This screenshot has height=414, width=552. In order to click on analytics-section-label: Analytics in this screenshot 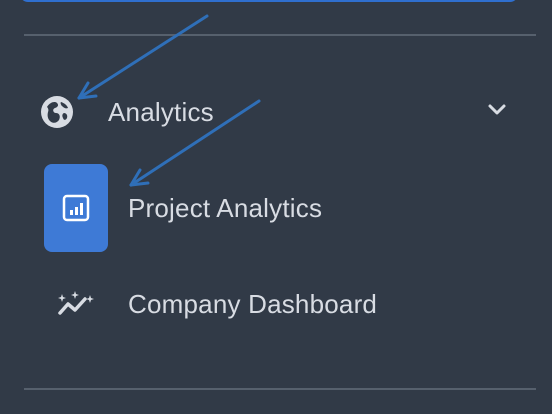, I will do `click(161, 112)`.